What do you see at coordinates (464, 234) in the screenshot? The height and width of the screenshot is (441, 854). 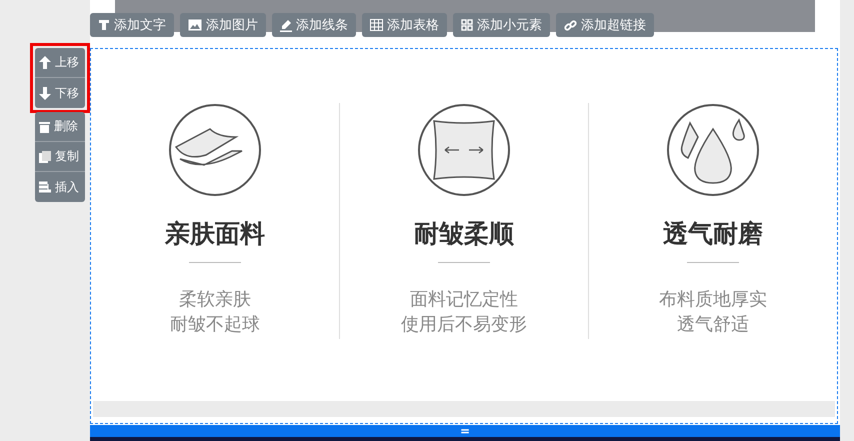 I see `feature-title: 耐皱柔顺` at bounding box center [464, 234].